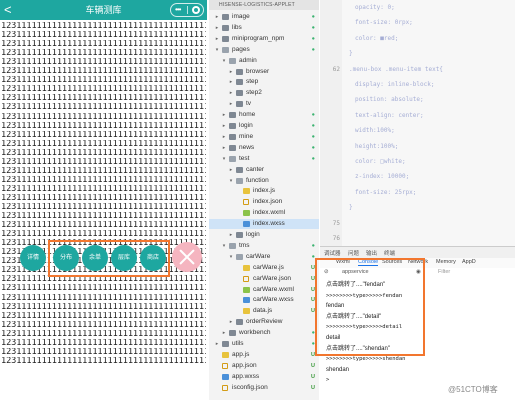 The width and height of the screenshot is (515, 400). What do you see at coordinates (264, 388) in the screenshot?
I see `tree-item: isconfig.json U` at bounding box center [264, 388].